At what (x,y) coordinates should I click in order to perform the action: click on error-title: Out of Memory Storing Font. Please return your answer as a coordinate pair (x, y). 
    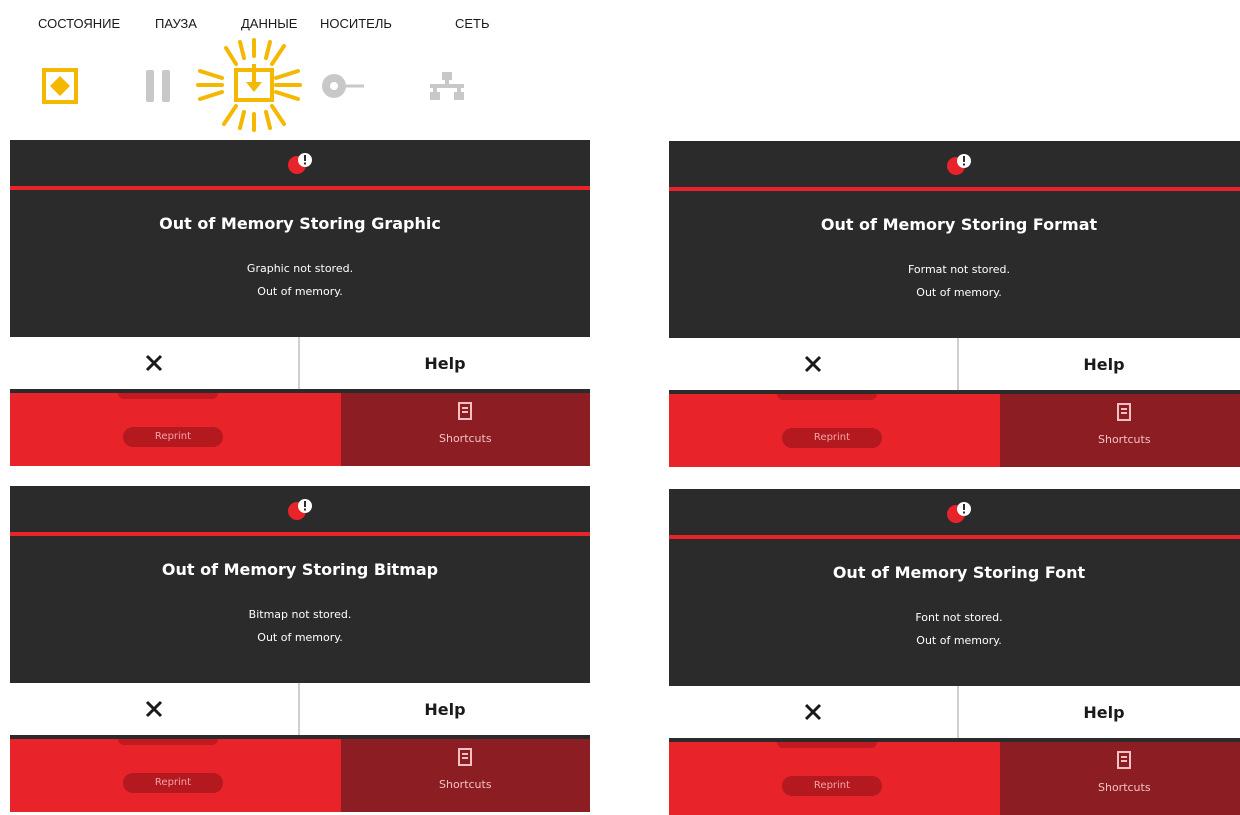
    Looking at the image, I should click on (959, 572).